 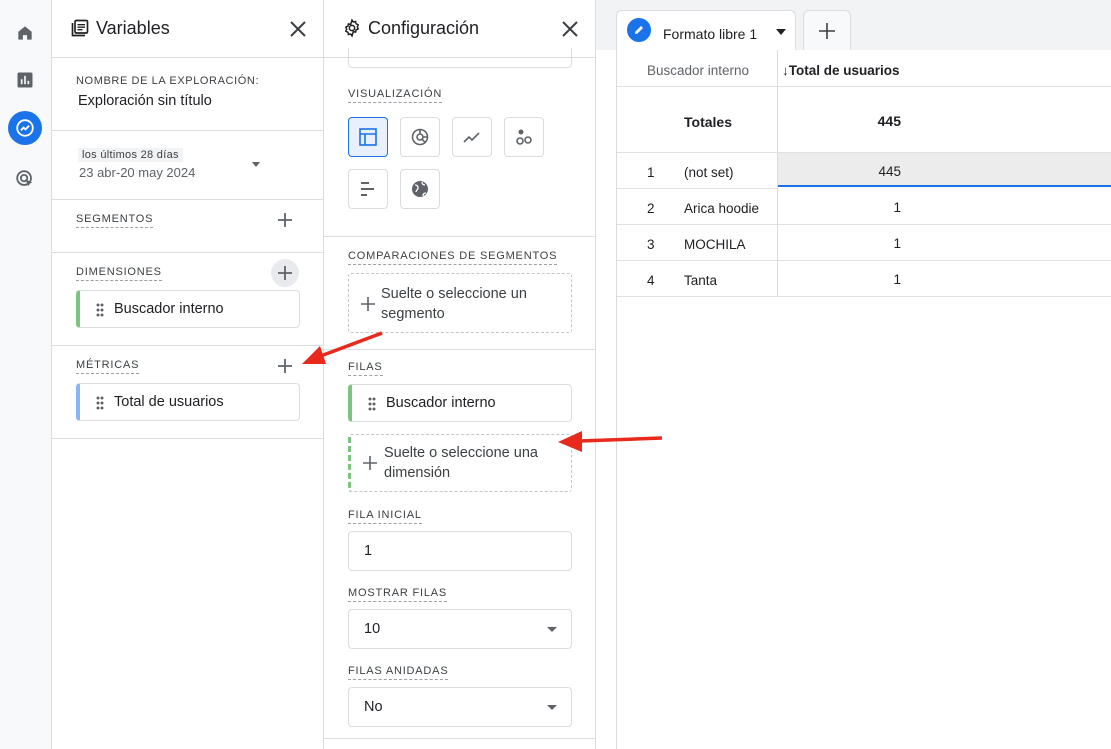 What do you see at coordinates (722, 208) in the screenshot?
I see `row-dimension-value: Arica hoodie` at bounding box center [722, 208].